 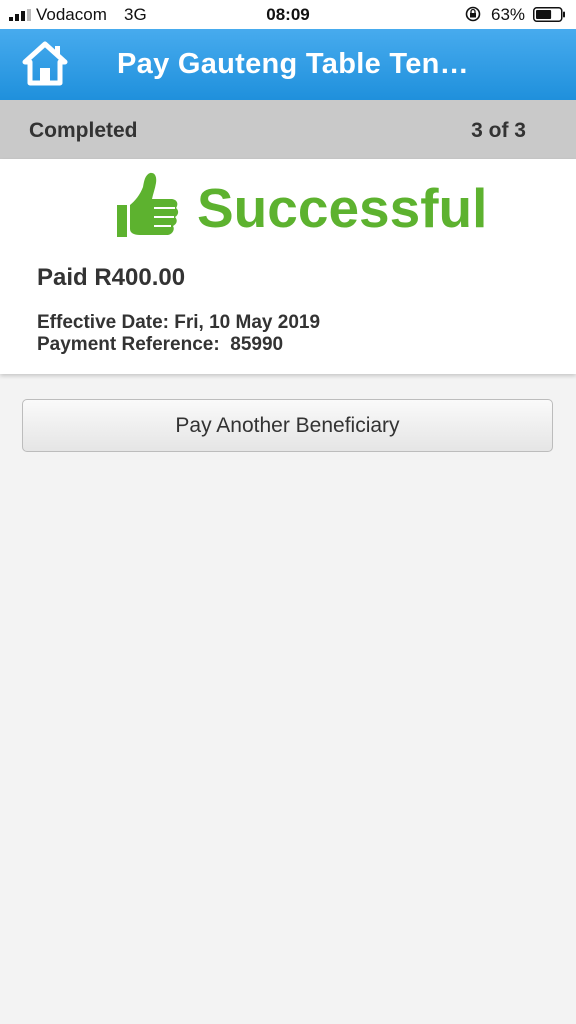 What do you see at coordinates (473, 14) in the screenshot?
I see `orientation-lock-icon` at bounding box center [473, 14].